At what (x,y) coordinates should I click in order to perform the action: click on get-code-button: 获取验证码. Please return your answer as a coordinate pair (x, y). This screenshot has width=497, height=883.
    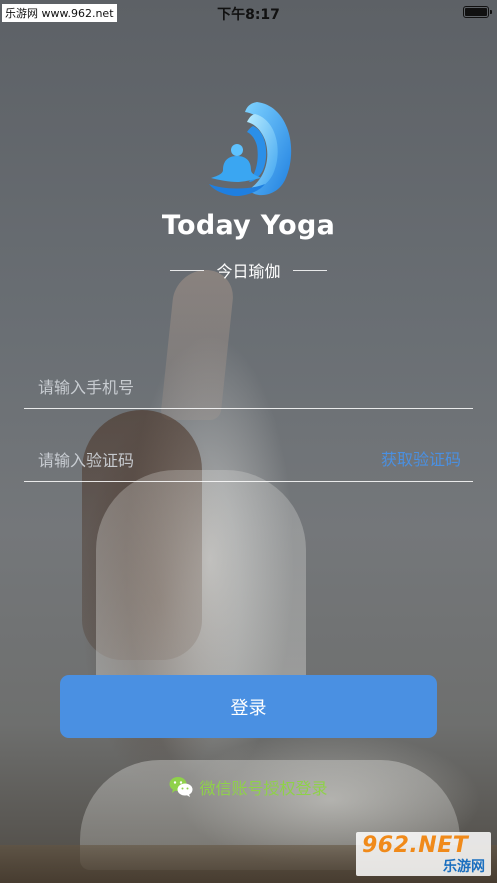
    Looking at the image, I should click on (421, 458).